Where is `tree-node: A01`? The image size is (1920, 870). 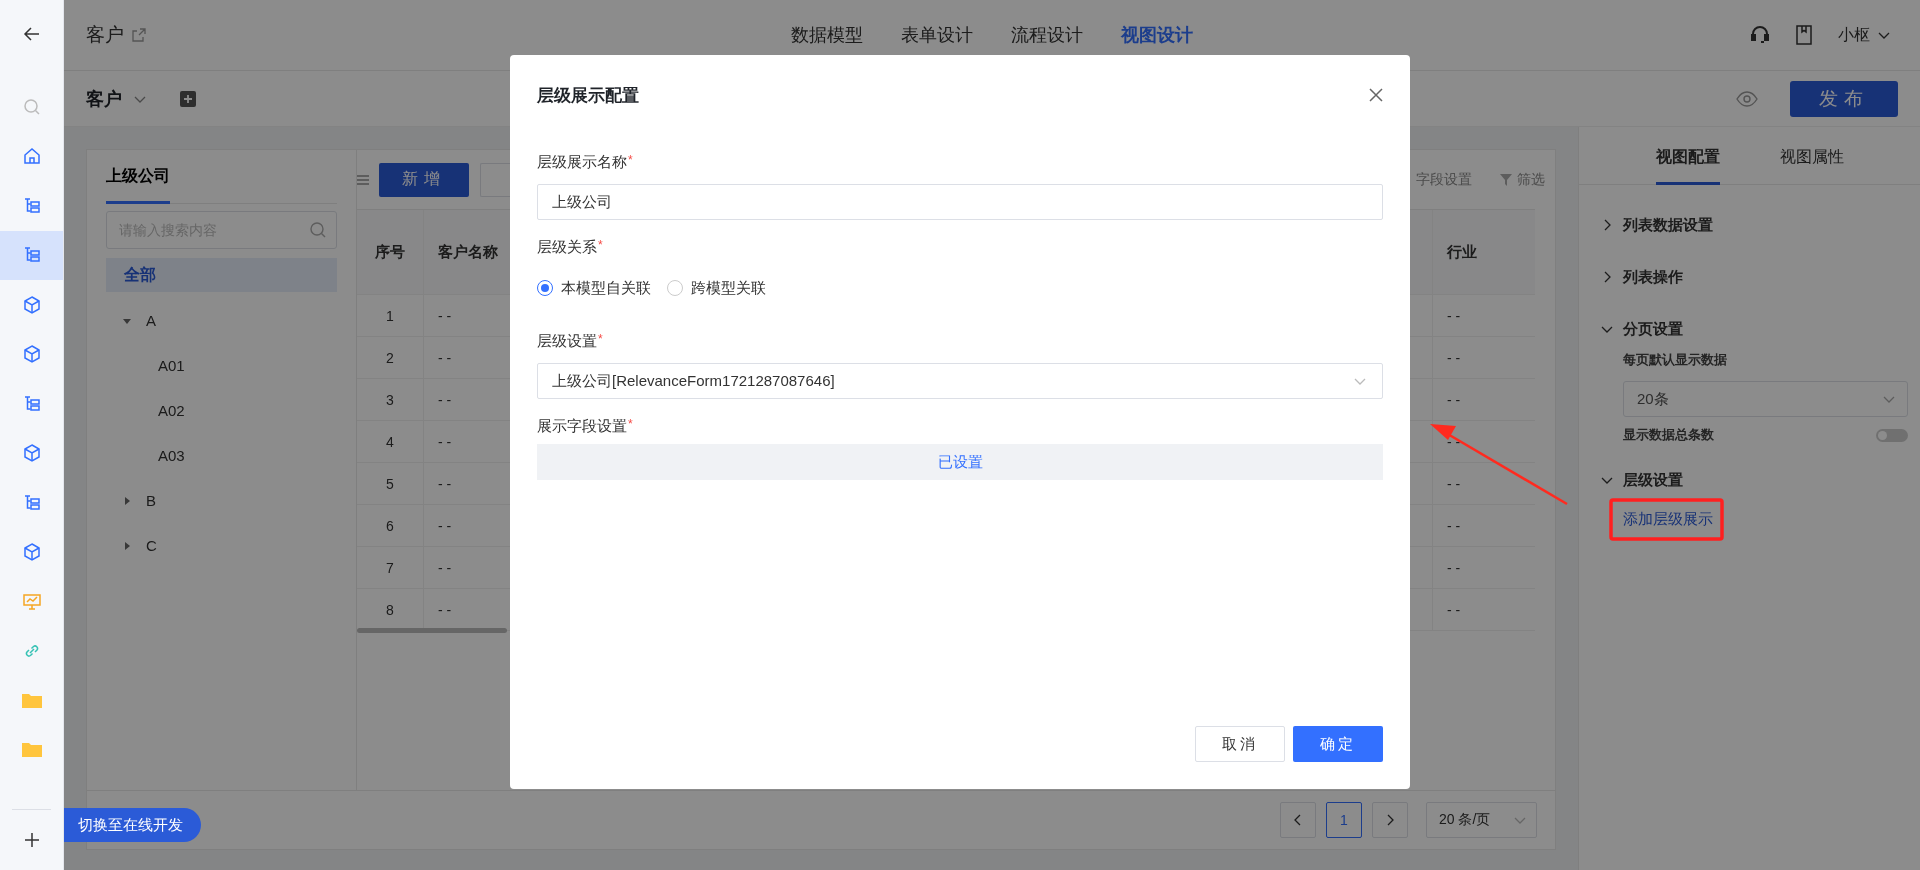 tree-node: A01 is located at coordinates (221, 365).